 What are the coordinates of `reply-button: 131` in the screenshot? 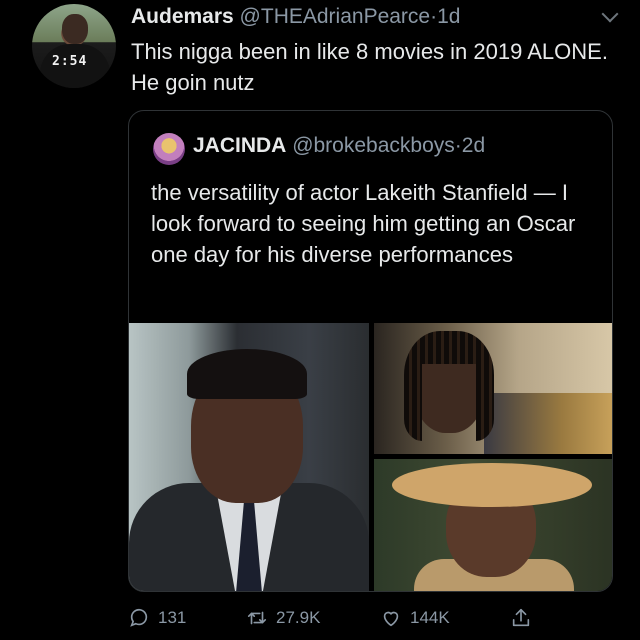 It's located at (157, 618).